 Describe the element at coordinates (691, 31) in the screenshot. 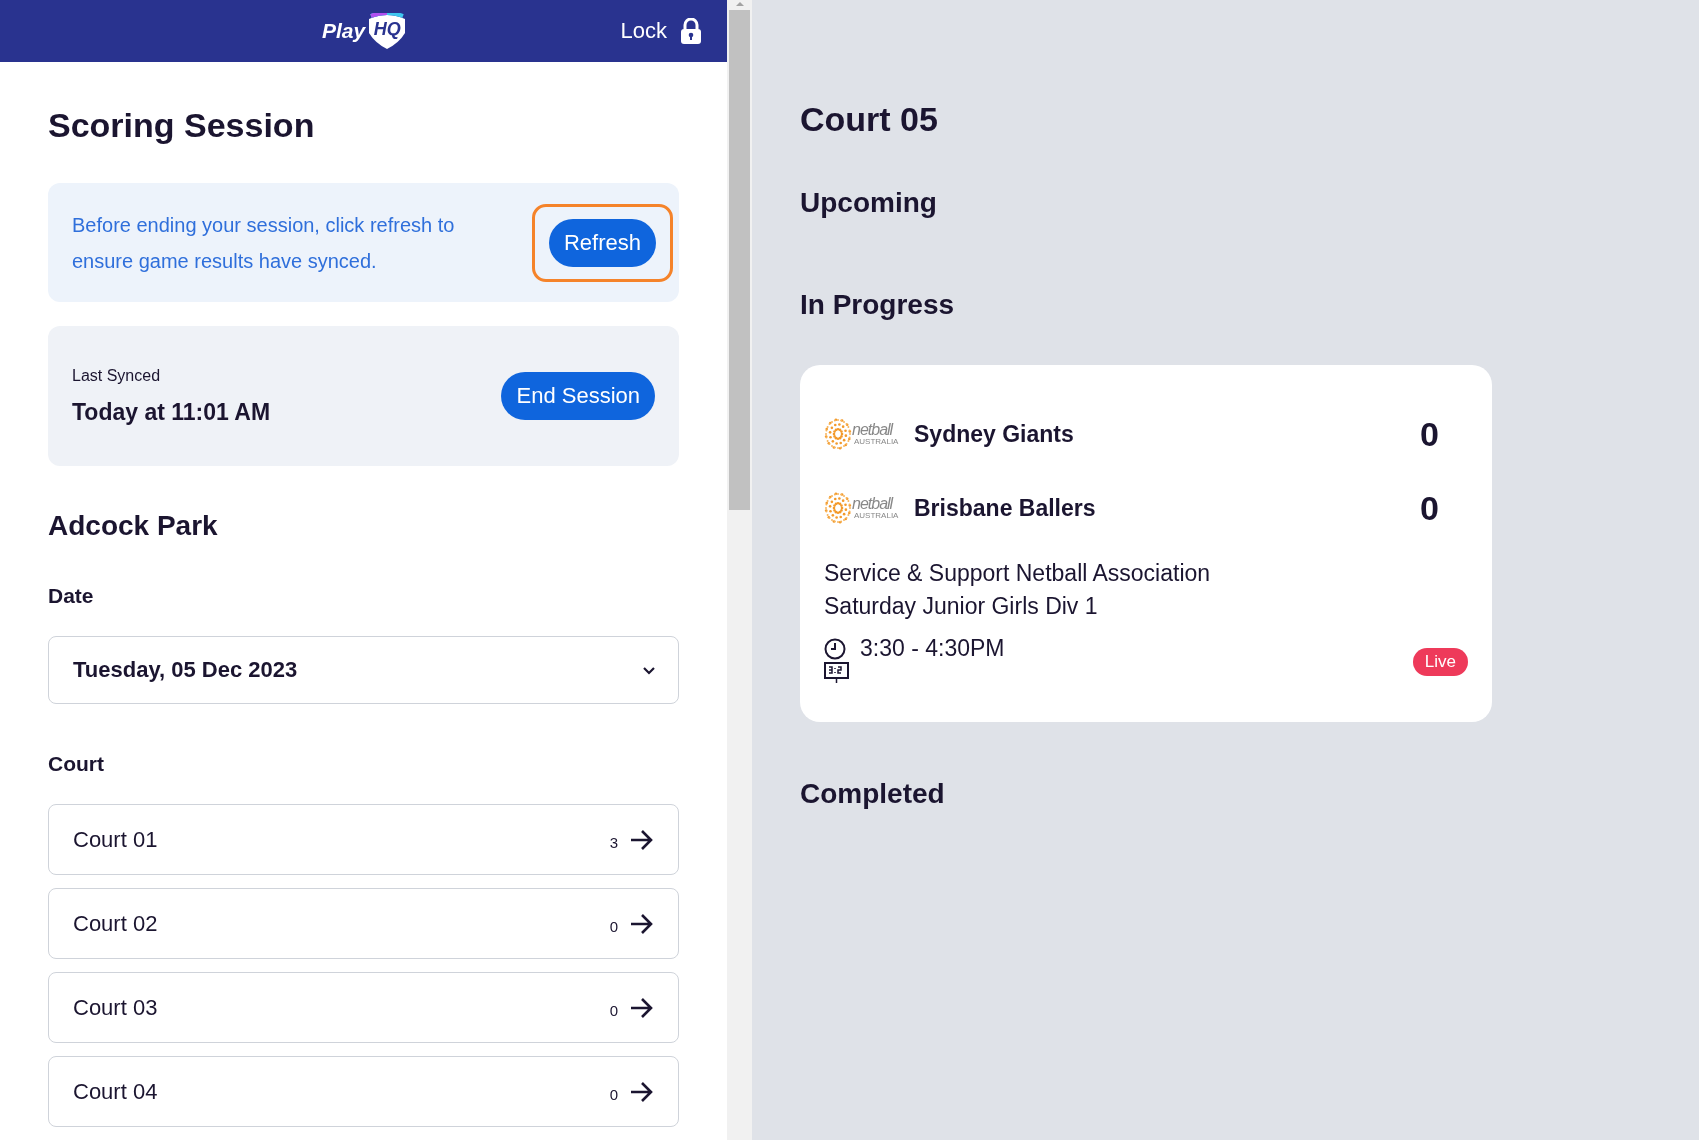

I see `lock-icon` at that location.